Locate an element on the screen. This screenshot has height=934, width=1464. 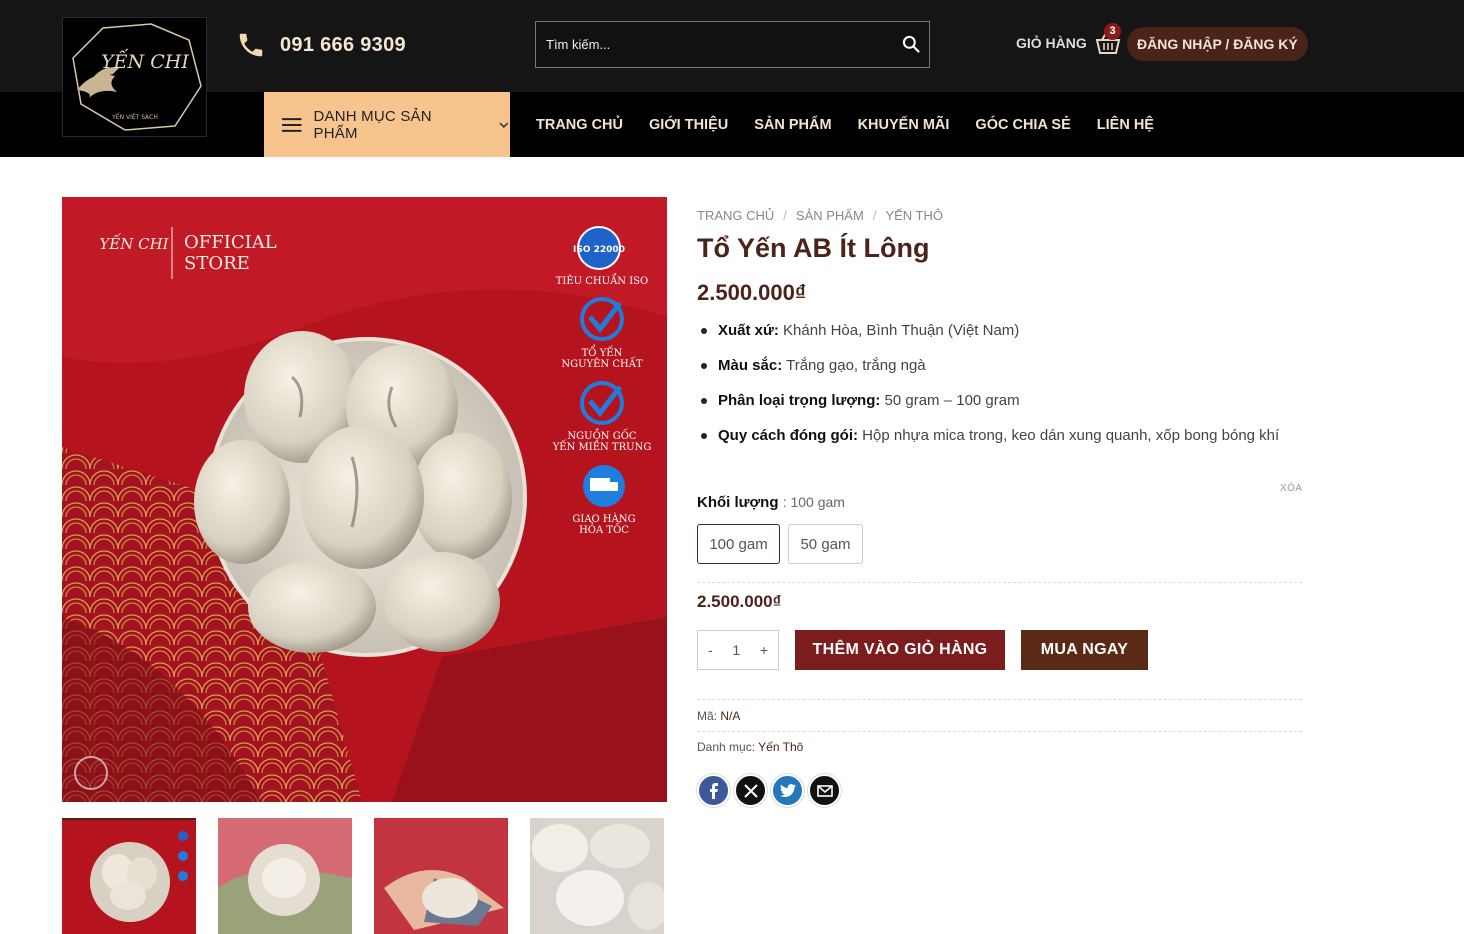
qty-input: 1 is located at coordinates (736, 650).